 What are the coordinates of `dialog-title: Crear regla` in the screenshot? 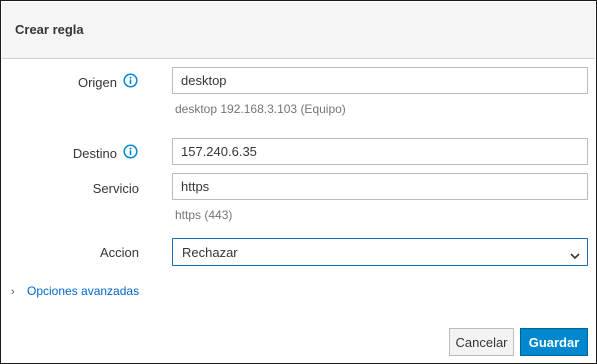 It's located at (49, 29).